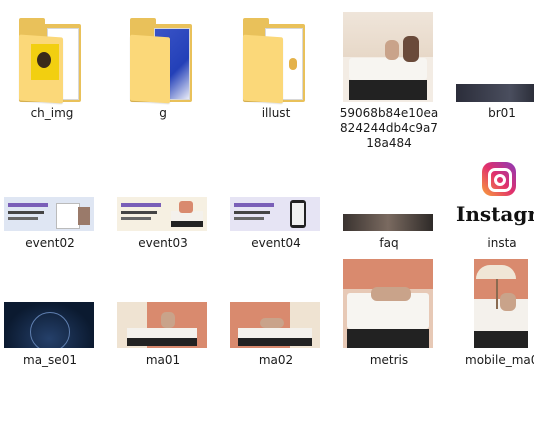 This screenshot has width=534, height=428. What do you see at coordinates (389, 128) in the screenshot?
I see `file-label: 59068b84e10ea 824244db4c9a7 18a484` at bounding box center [389, 128].